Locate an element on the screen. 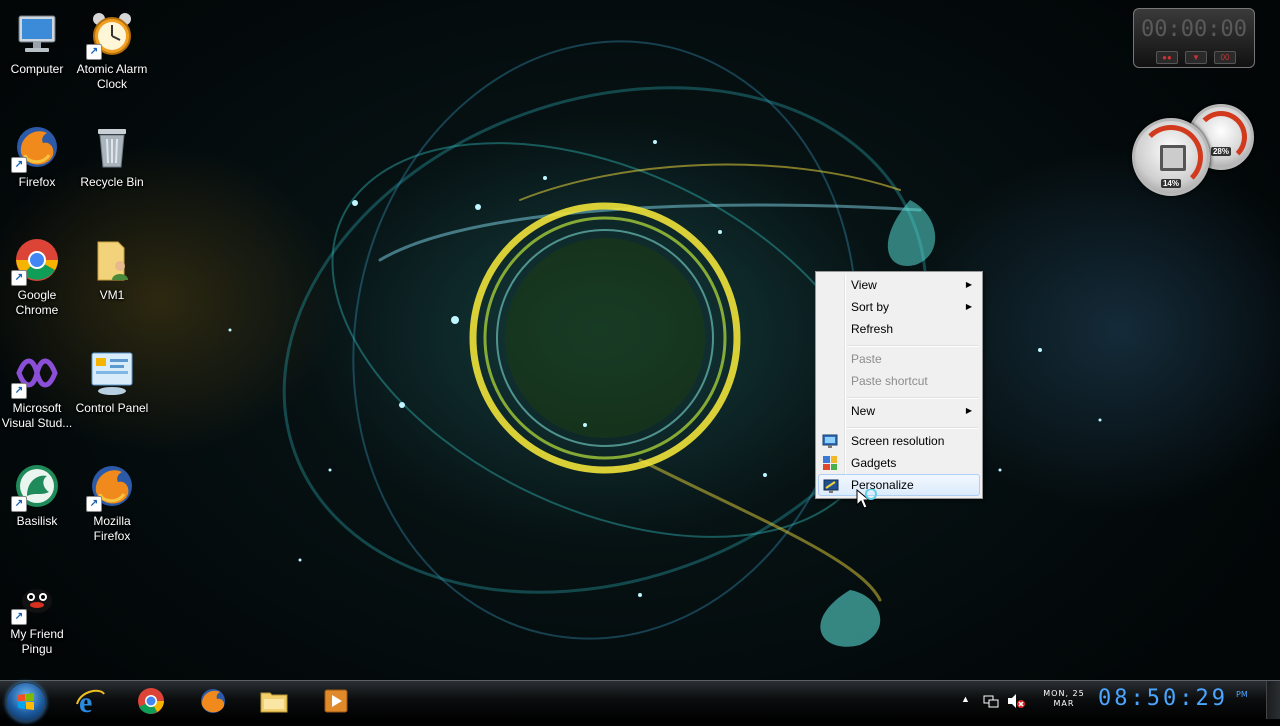 The width and height of the screenshot is (1280, 726). cpu-chip-icon is located at coordinates (1173, 158).